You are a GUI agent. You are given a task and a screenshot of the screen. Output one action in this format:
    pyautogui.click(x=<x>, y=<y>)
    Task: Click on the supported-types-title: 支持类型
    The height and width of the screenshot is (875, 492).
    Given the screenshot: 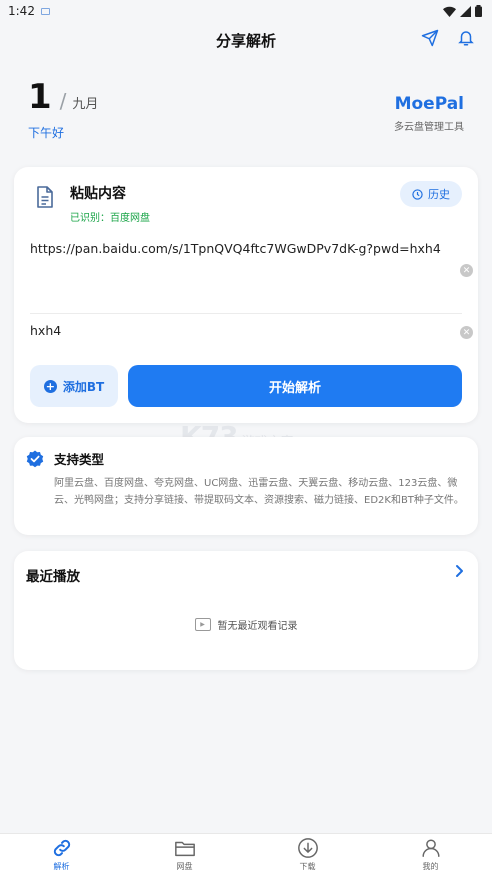 What is the action you would take?
    pyautogui.click(x=79, y=459)
    